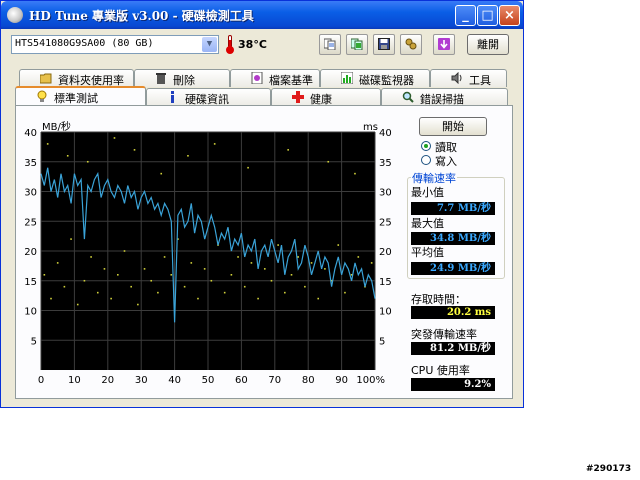 Image resolution: width=640 pixels, height=480 pixels. I want to click on tab-file-benchmark: 檔案基準, so click(275, 78).